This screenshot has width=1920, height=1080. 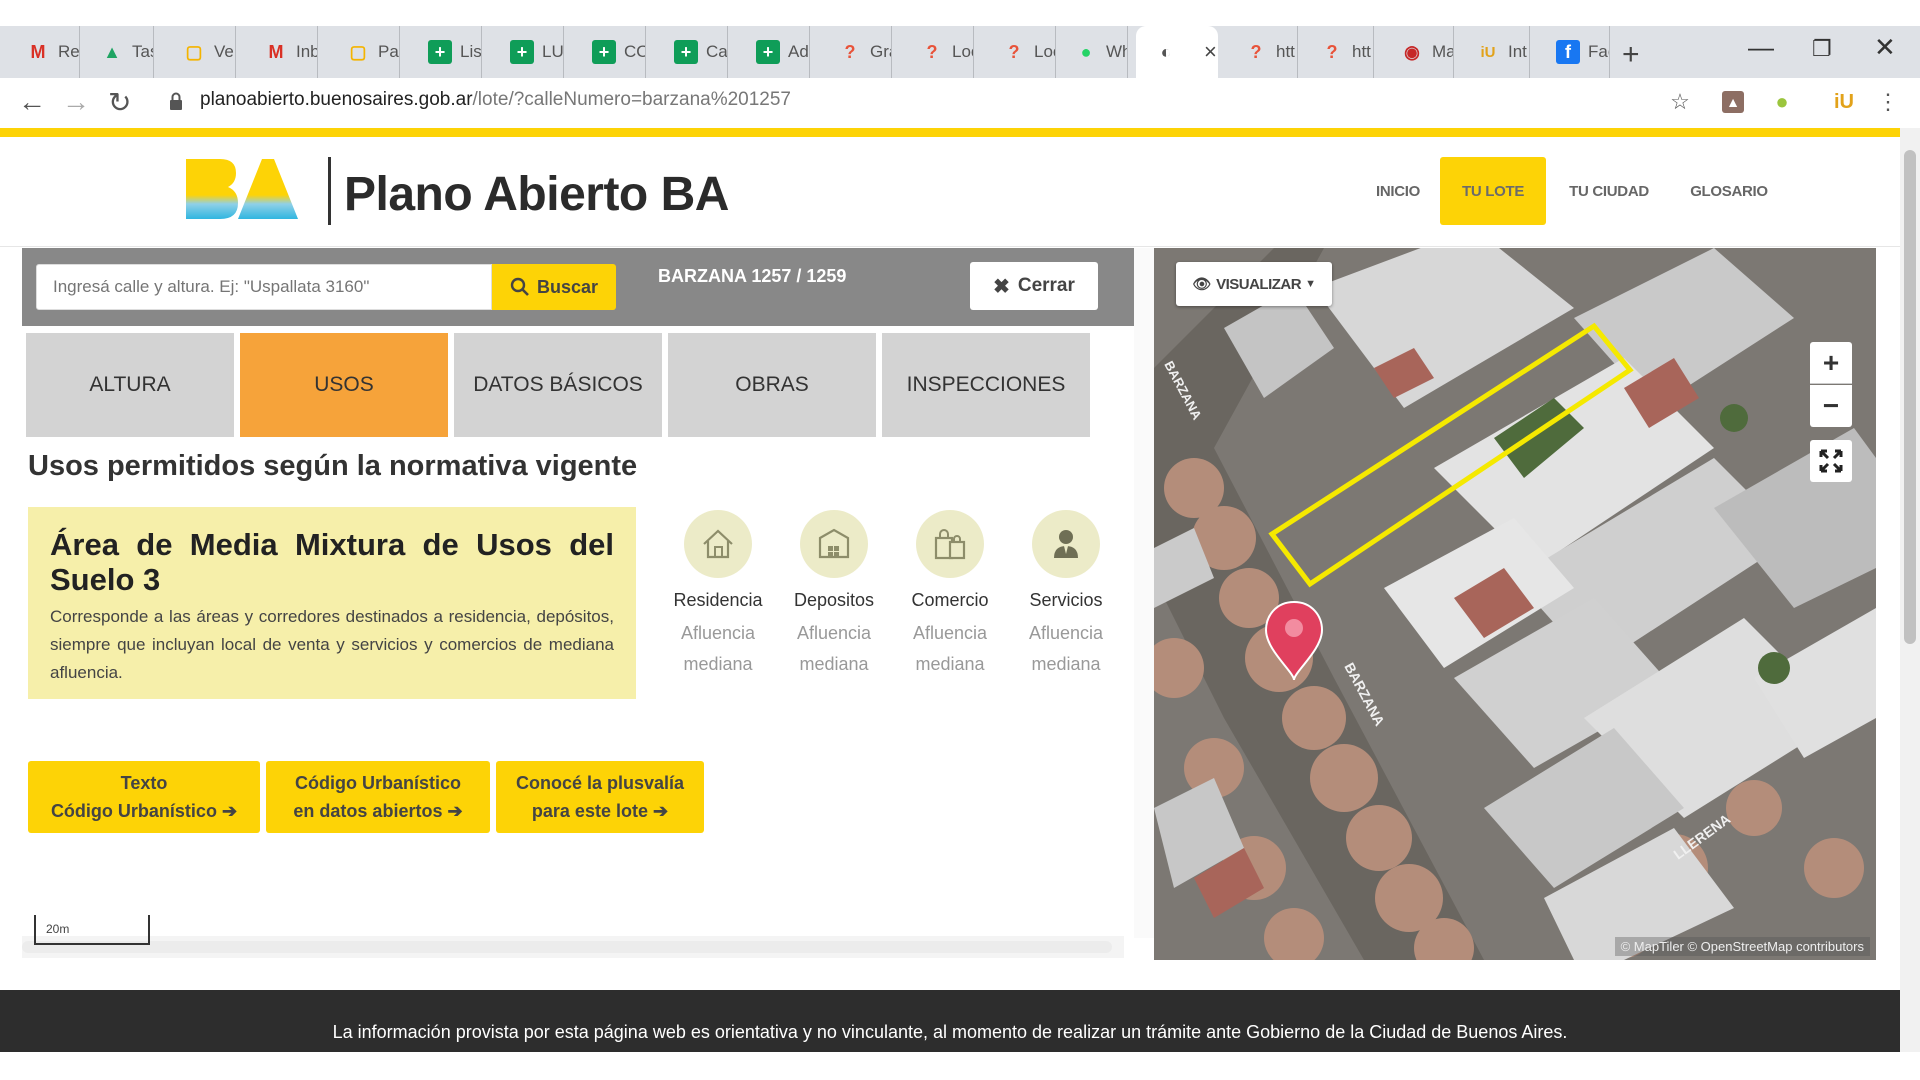 What do you see at coordinates (1418, 52) in the screenshot?
I see `browser-tab: ◉ Ma` at bounding box center [1418, 52].